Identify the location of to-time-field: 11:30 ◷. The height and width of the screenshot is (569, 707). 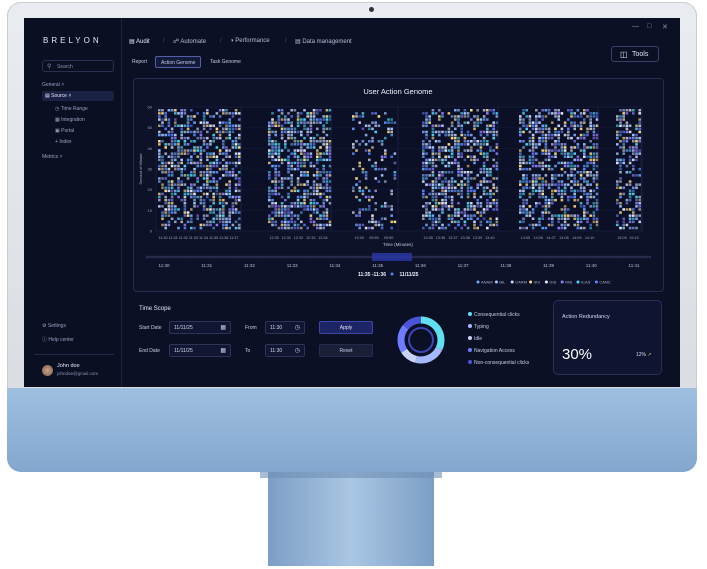
(285, 350).